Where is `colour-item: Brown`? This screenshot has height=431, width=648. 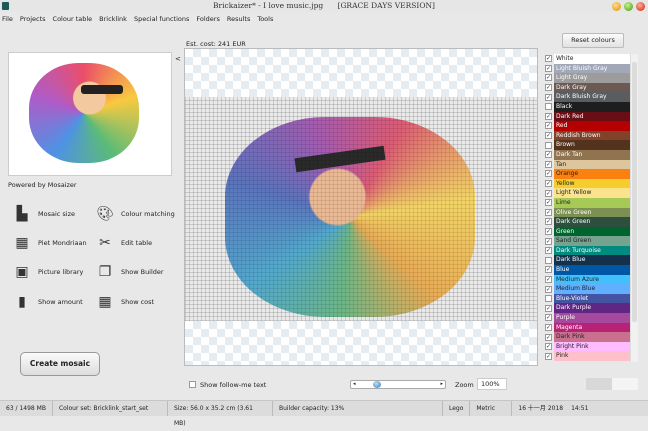 colour-item: Brown is located at coordinates (587, 145).